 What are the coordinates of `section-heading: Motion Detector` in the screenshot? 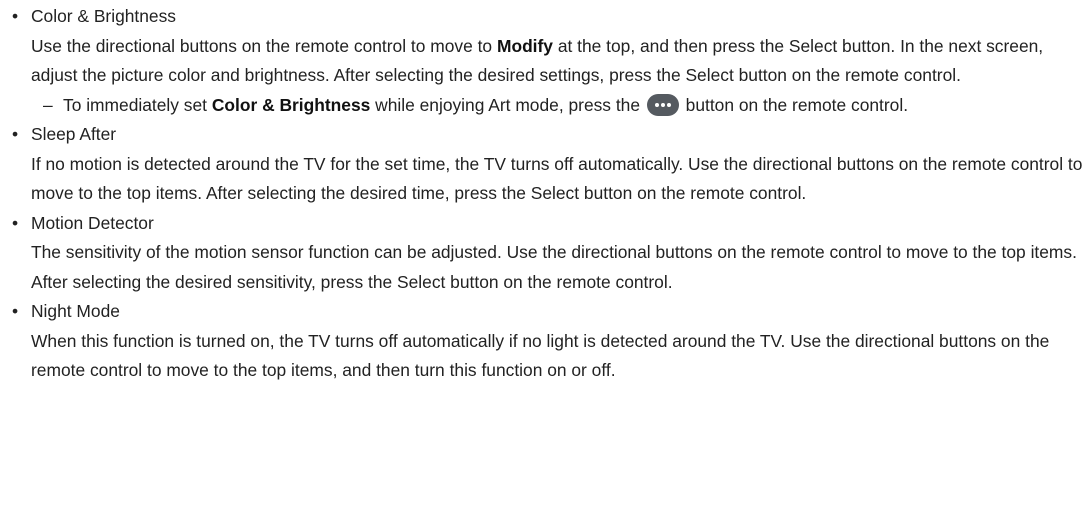 It's located at (92, 222).